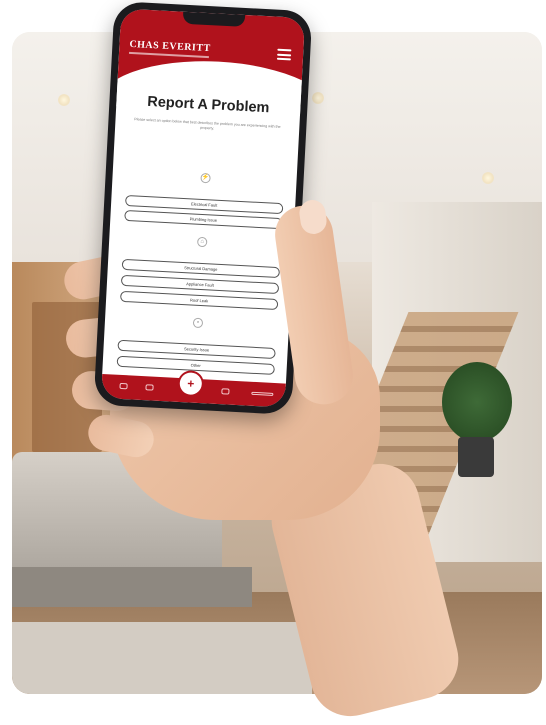 This screenshot has height=725, width=546. What do you see at coordinates (195, 365) in the screenshot?
I see `option-button: Other` at bounding box center [195, 365].